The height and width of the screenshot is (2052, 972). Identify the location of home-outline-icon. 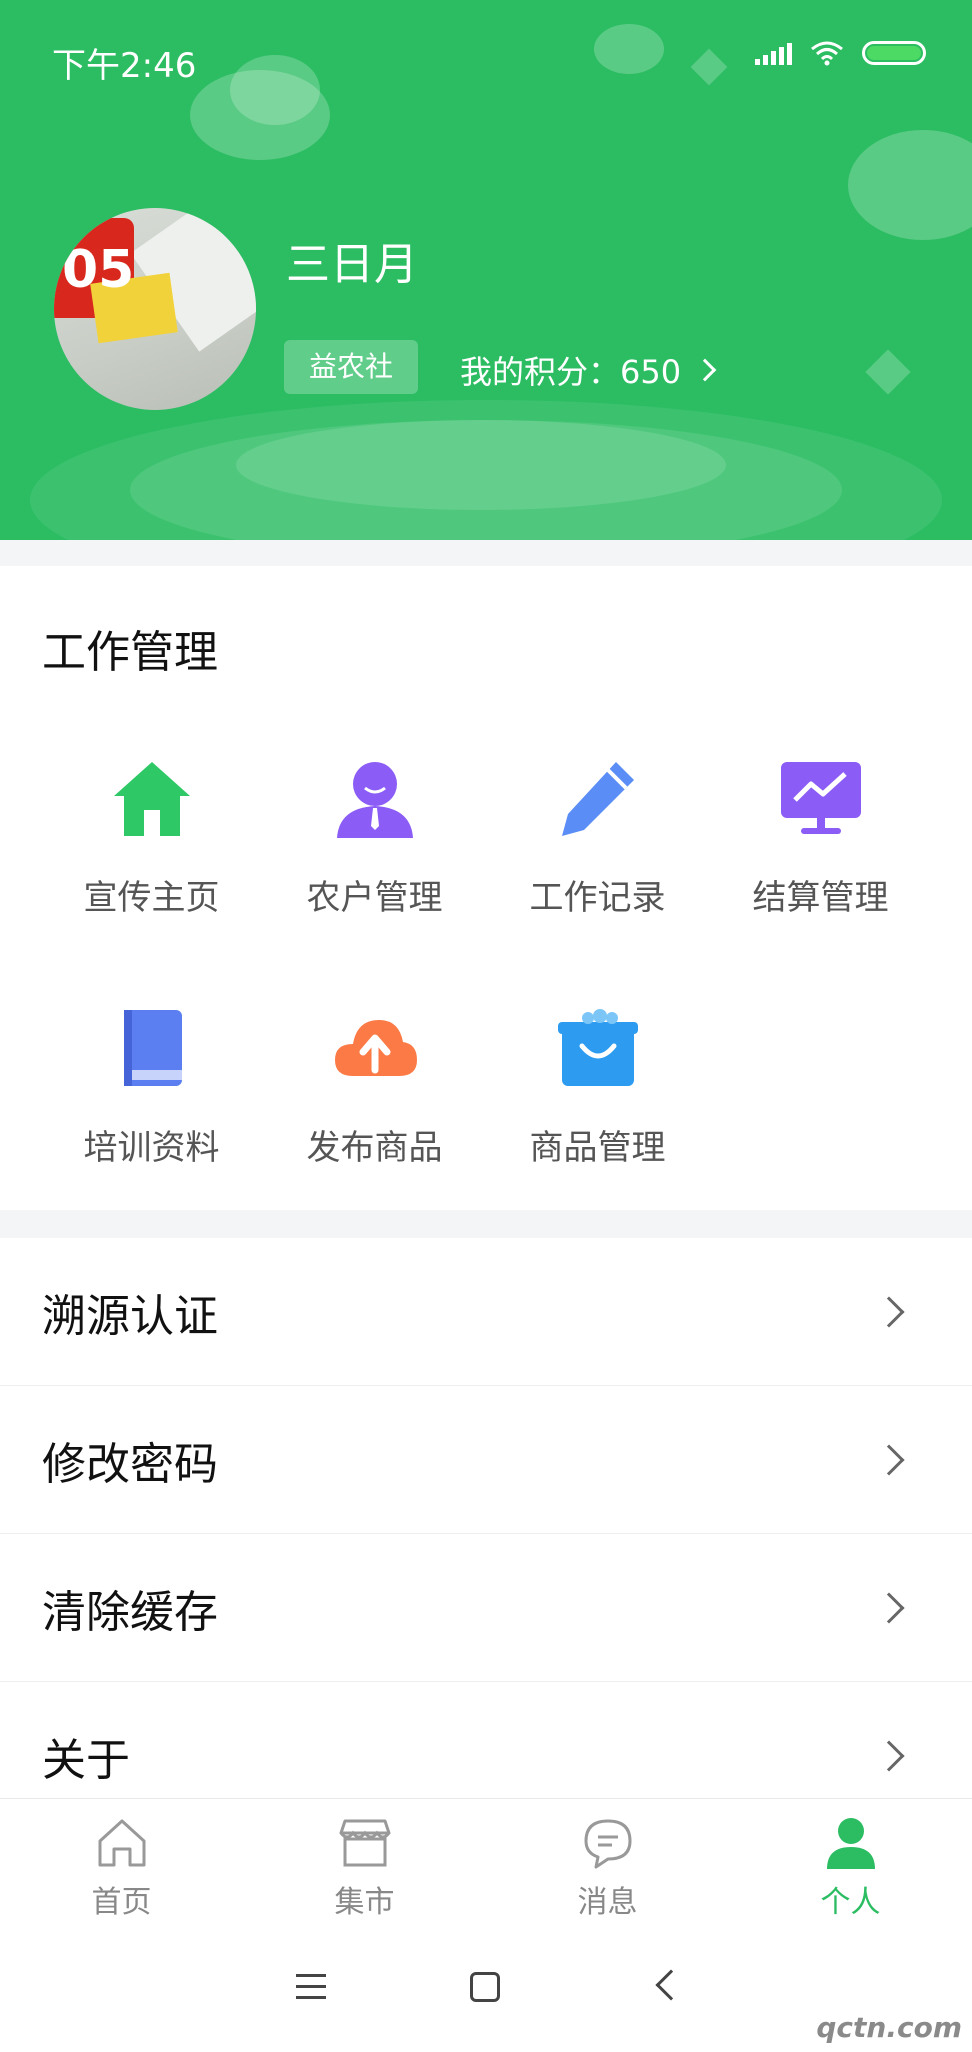
(122, 1843).